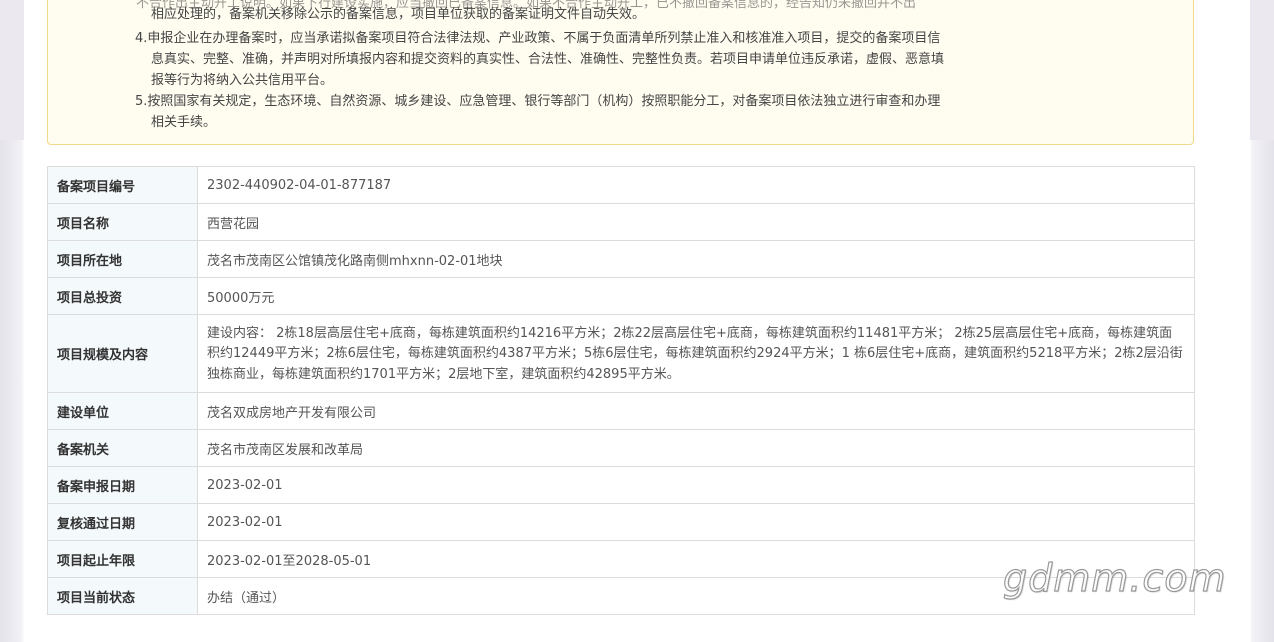  What do you see at coordinates (122, 296) in the screenshot?
I see `total-investment-label: 项目总投资` at bounding box center [122, 296].